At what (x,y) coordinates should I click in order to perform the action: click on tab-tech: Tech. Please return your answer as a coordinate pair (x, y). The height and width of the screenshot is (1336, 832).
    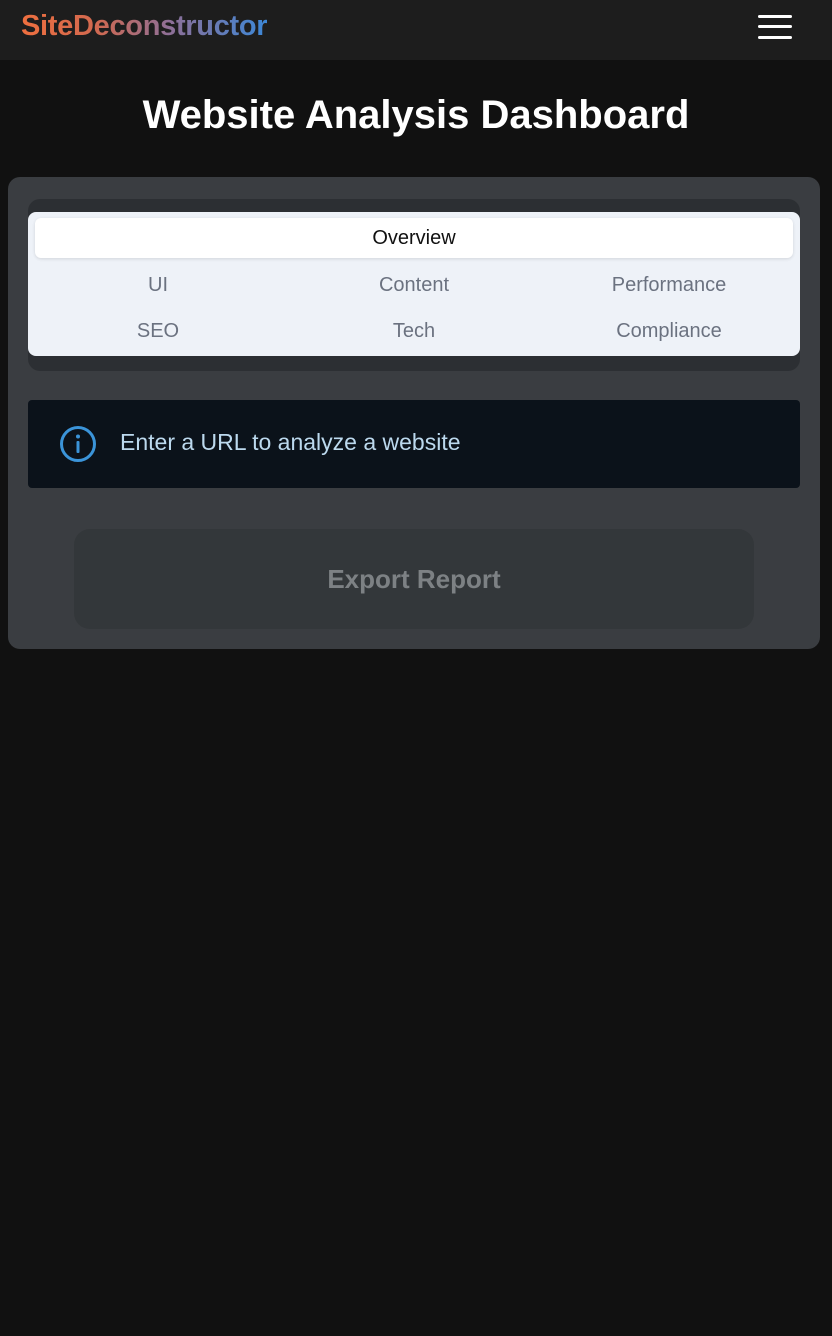
    Looking at the image, I should click on (414, 331).